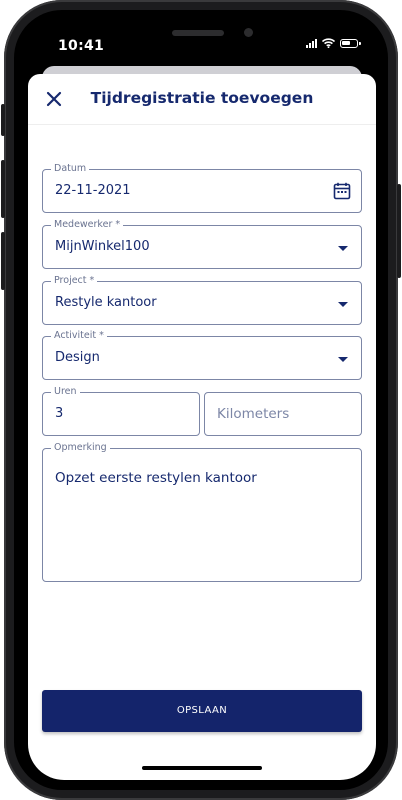  I want to click on home-indicator, so click(202, 768).